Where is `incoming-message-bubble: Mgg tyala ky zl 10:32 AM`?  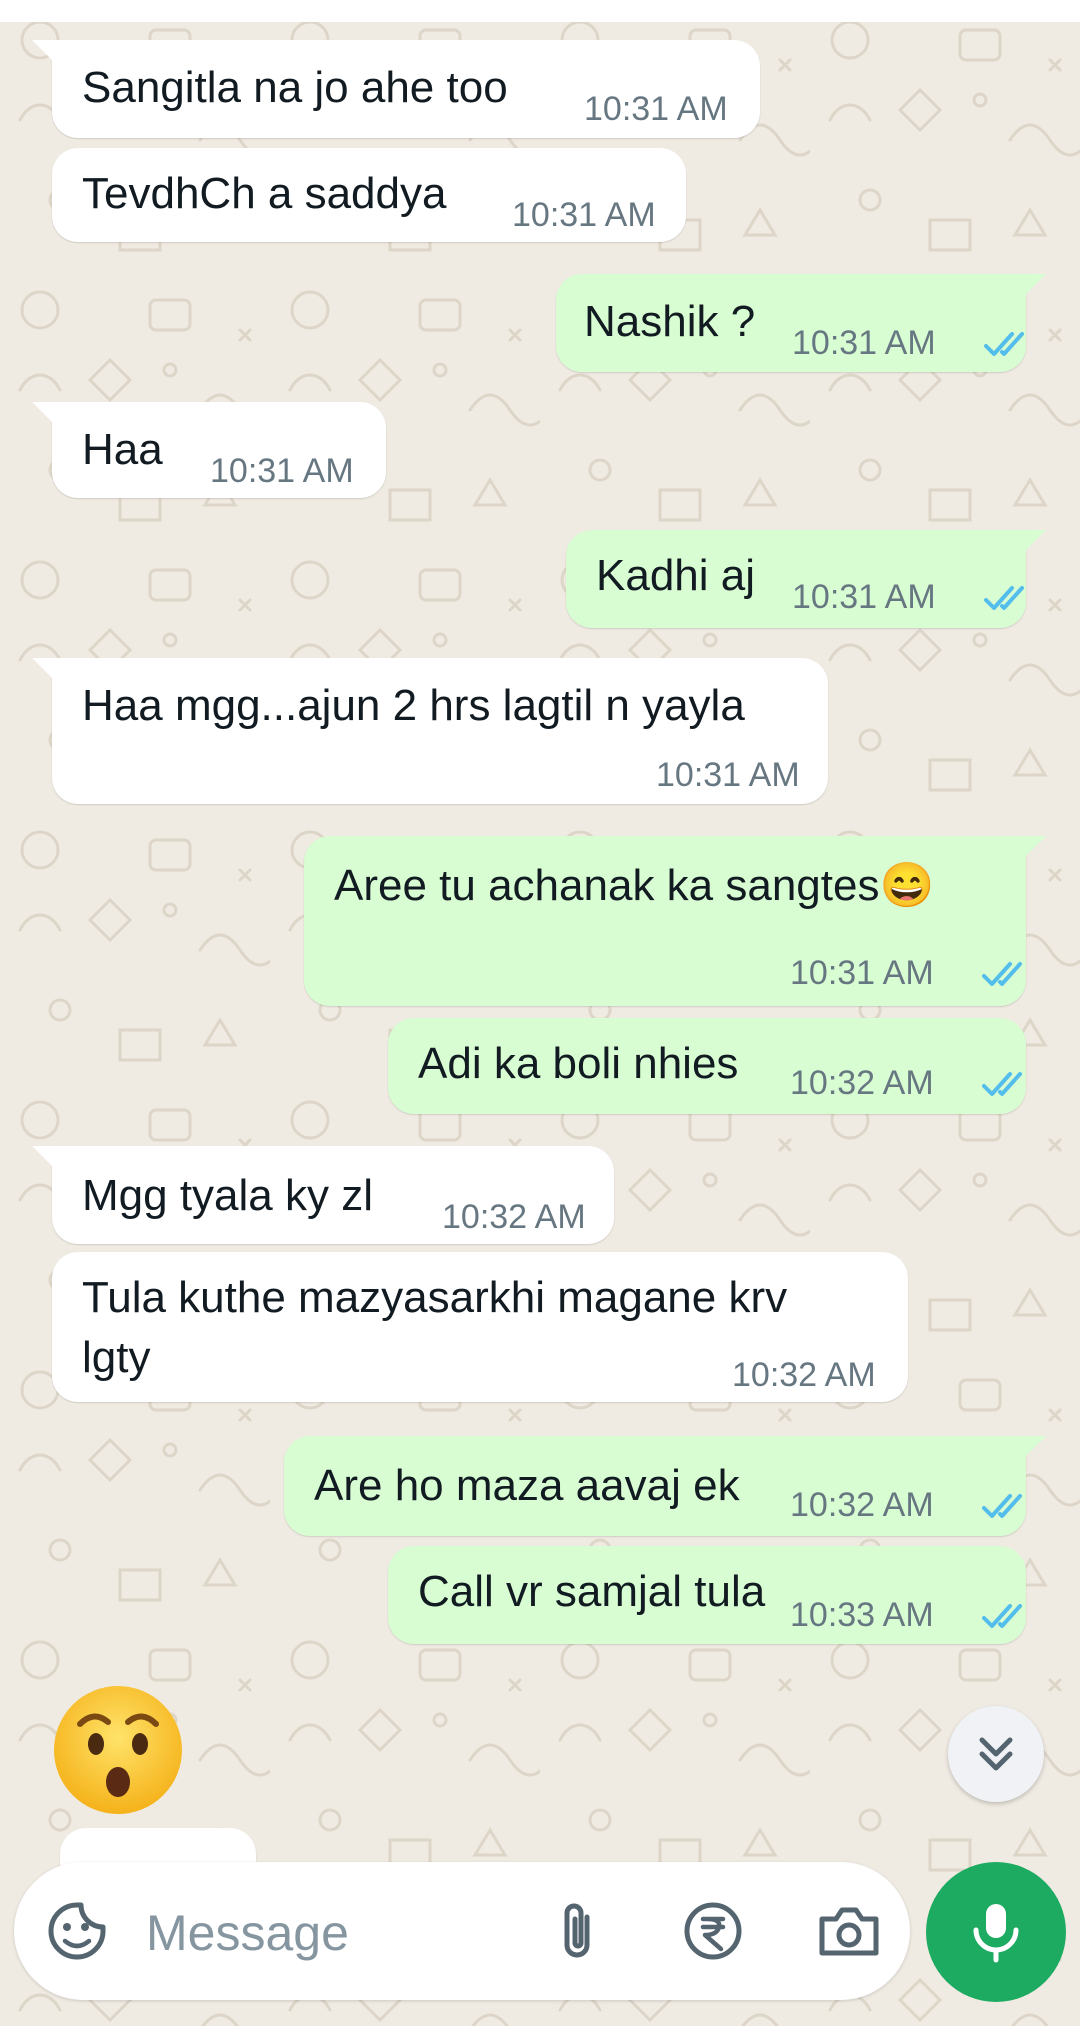 incoming-message-bubble: Mgg tyala ky zl 10:32 AM is located at coordinates (323, 1195).